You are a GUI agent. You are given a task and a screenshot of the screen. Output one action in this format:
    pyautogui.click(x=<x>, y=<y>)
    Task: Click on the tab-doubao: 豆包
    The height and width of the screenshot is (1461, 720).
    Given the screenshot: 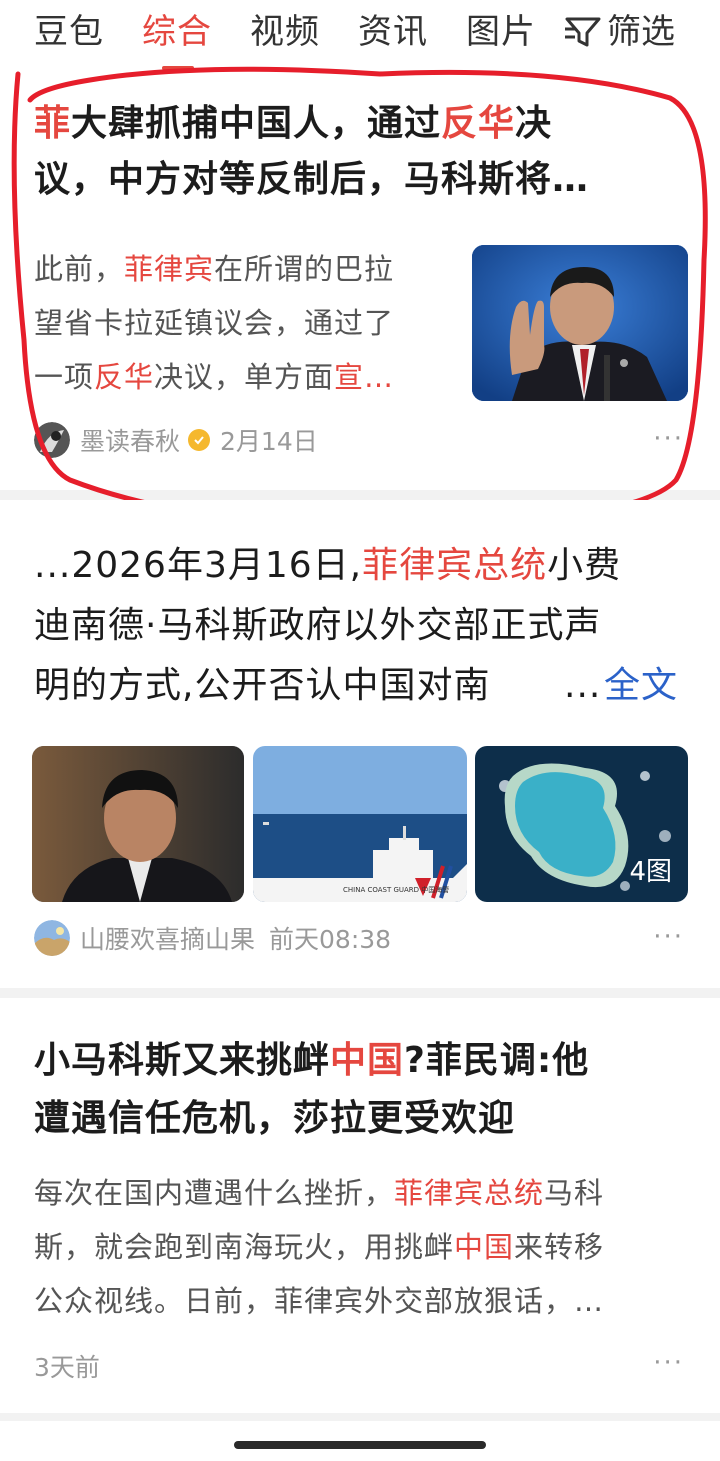 What is the action you would take?
    pyautogui.click(x=69, y=32)
    